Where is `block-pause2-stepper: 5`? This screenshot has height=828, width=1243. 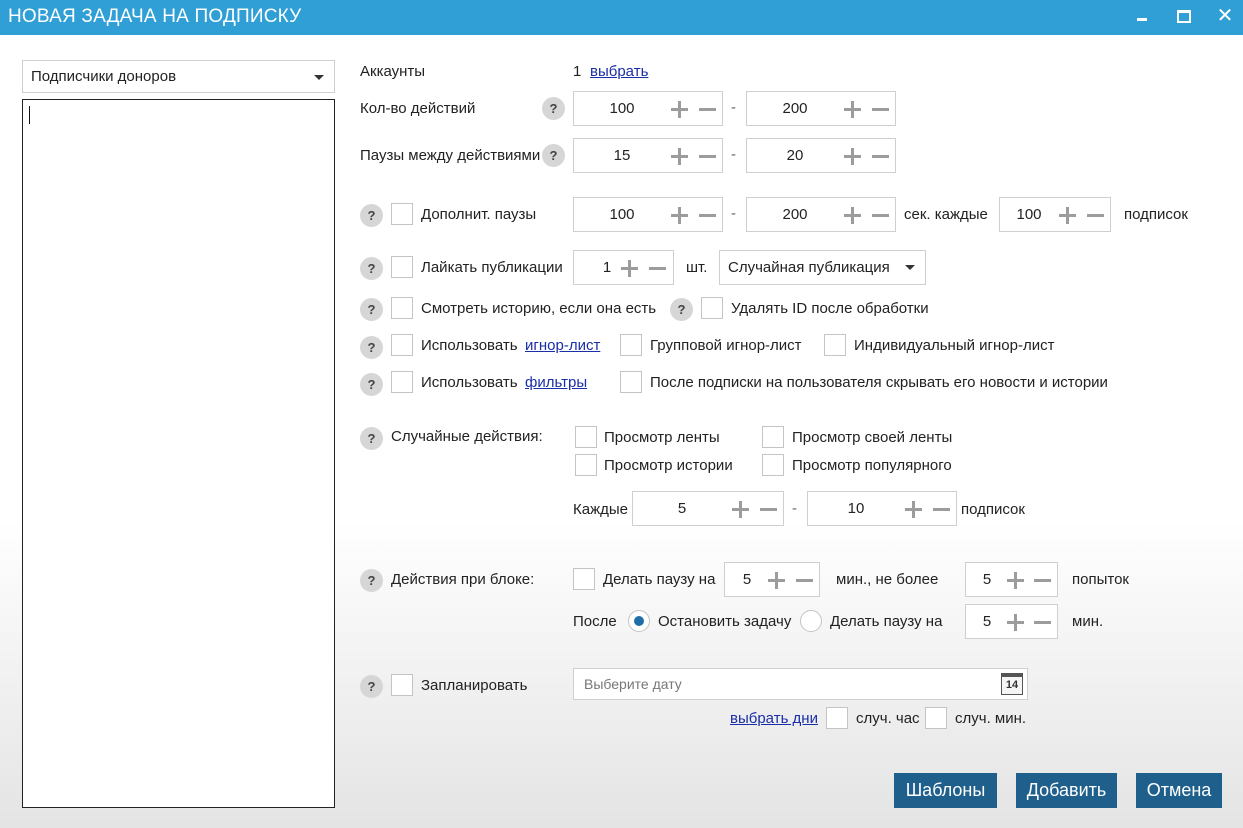 block-pause2-stepper: 5 is located at coordinates (1011, 621).